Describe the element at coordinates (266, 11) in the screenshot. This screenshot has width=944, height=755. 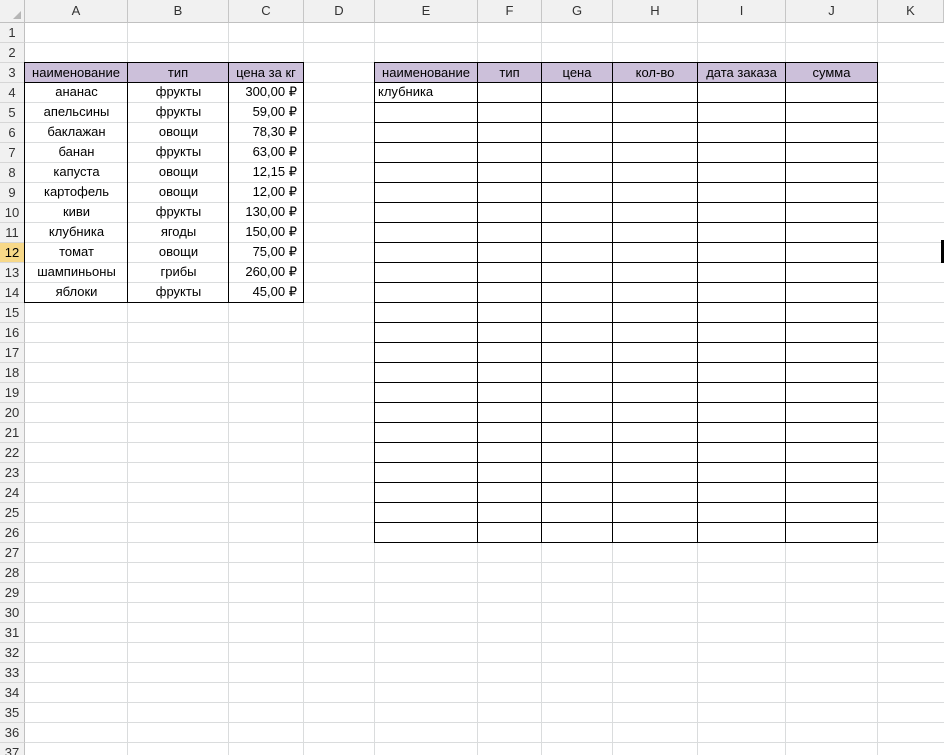
I see `column-header-c: C` at that location.